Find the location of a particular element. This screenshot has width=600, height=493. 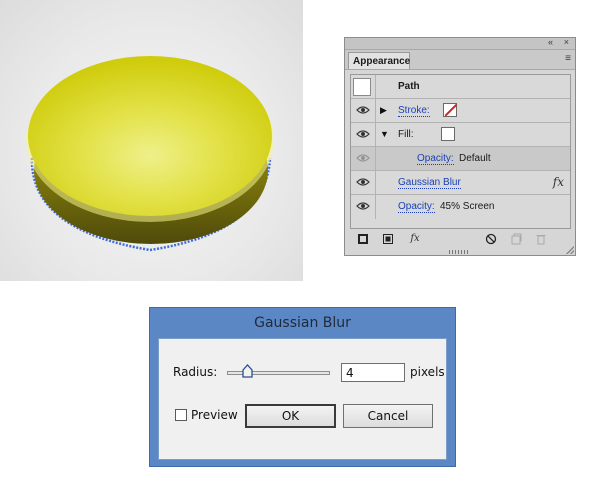

row-gaussian-blur: Gaussian Blur fx is located at coordinates (460, 183).